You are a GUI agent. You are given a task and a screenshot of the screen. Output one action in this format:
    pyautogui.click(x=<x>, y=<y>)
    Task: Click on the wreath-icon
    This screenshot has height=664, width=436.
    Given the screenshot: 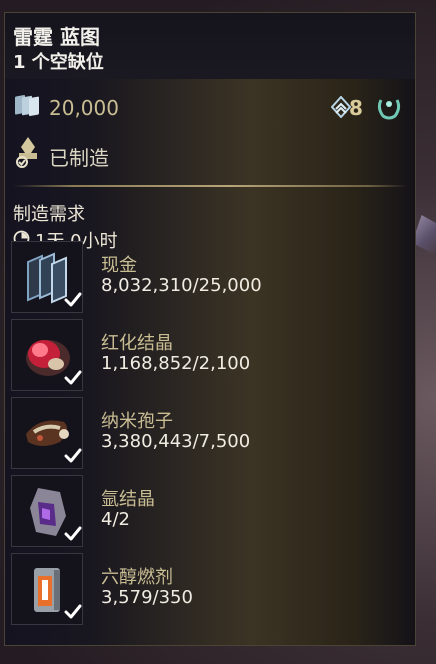 What is the action you would take?
    pyautogui.click(x=389, y=109)
    